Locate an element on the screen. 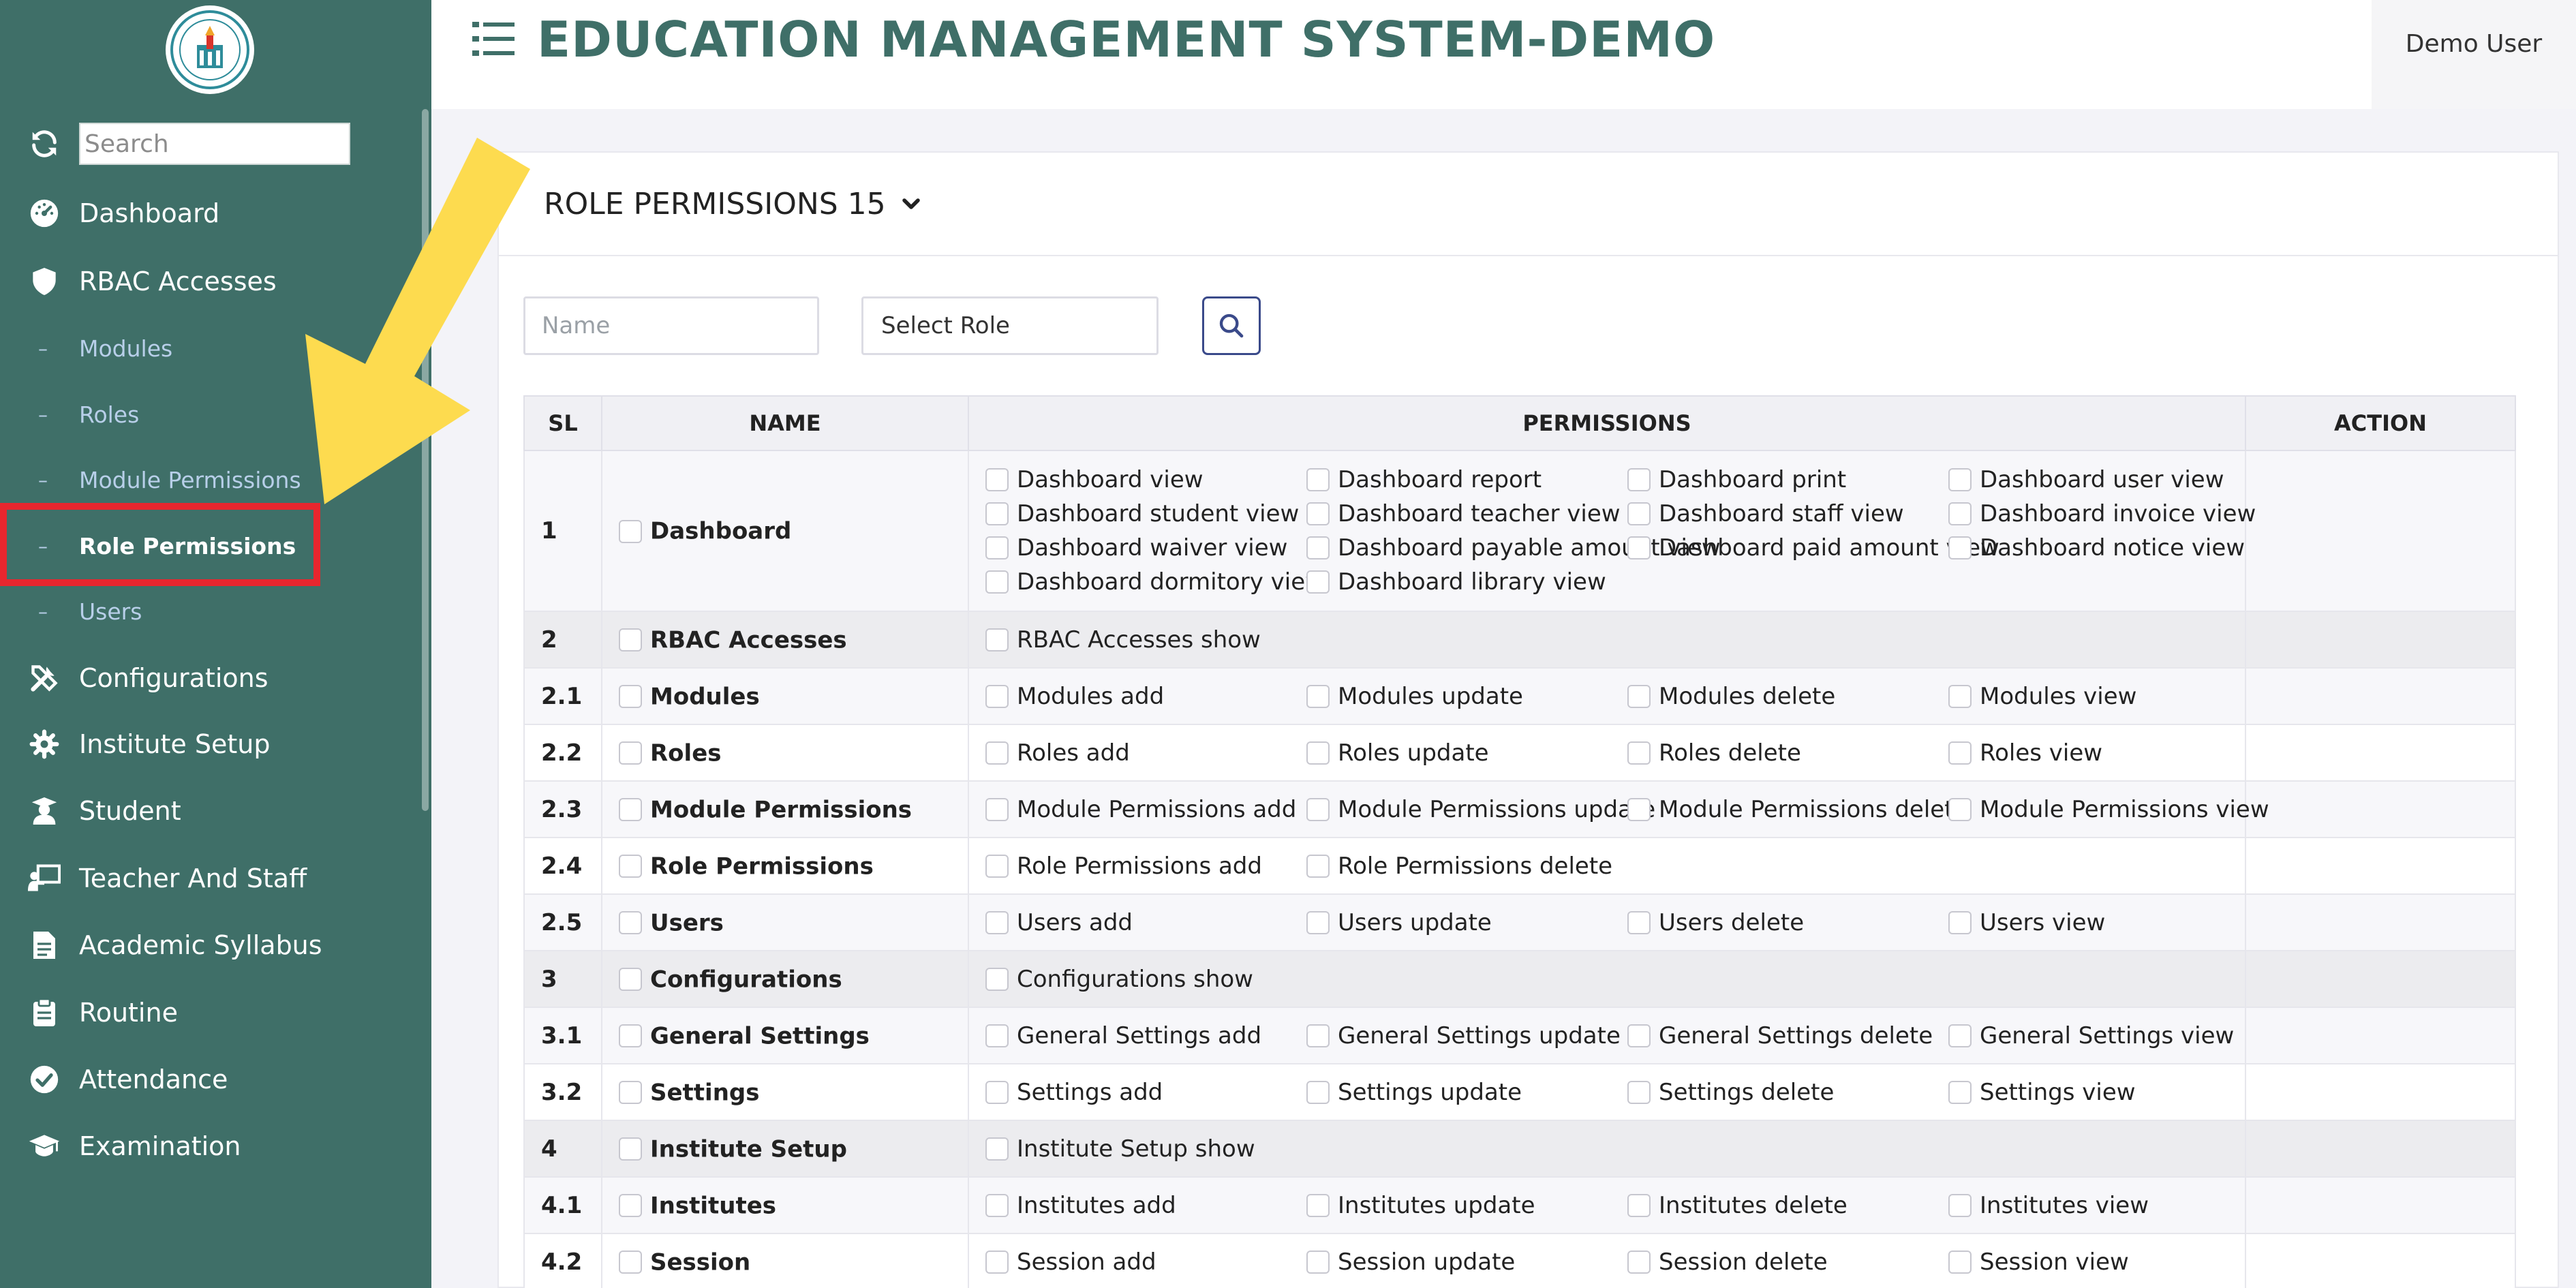 The height and width of the screenshot is (1288, 2576). name-filter-input is located at coordinates (671, 325).